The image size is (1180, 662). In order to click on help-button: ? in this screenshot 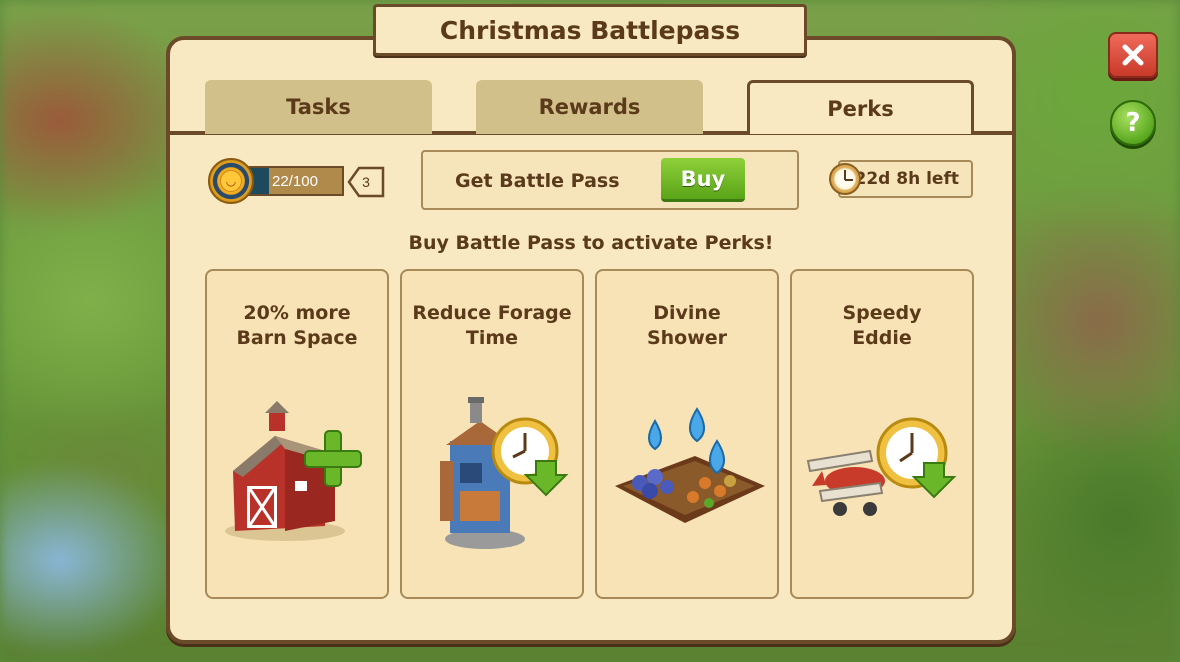, I will do `click(1133, 123)`.